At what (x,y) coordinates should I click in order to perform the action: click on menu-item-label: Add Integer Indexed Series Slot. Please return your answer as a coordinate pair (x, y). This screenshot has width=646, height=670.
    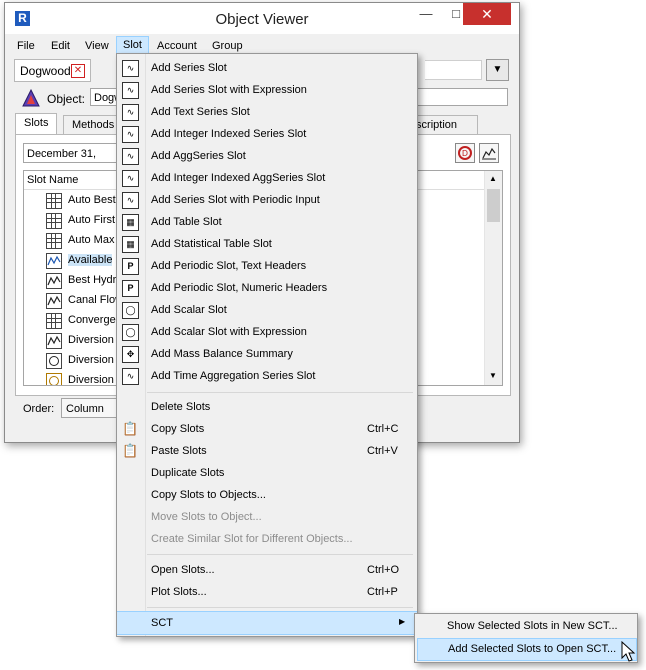
    Looking at the image, I should click on (229, 134).